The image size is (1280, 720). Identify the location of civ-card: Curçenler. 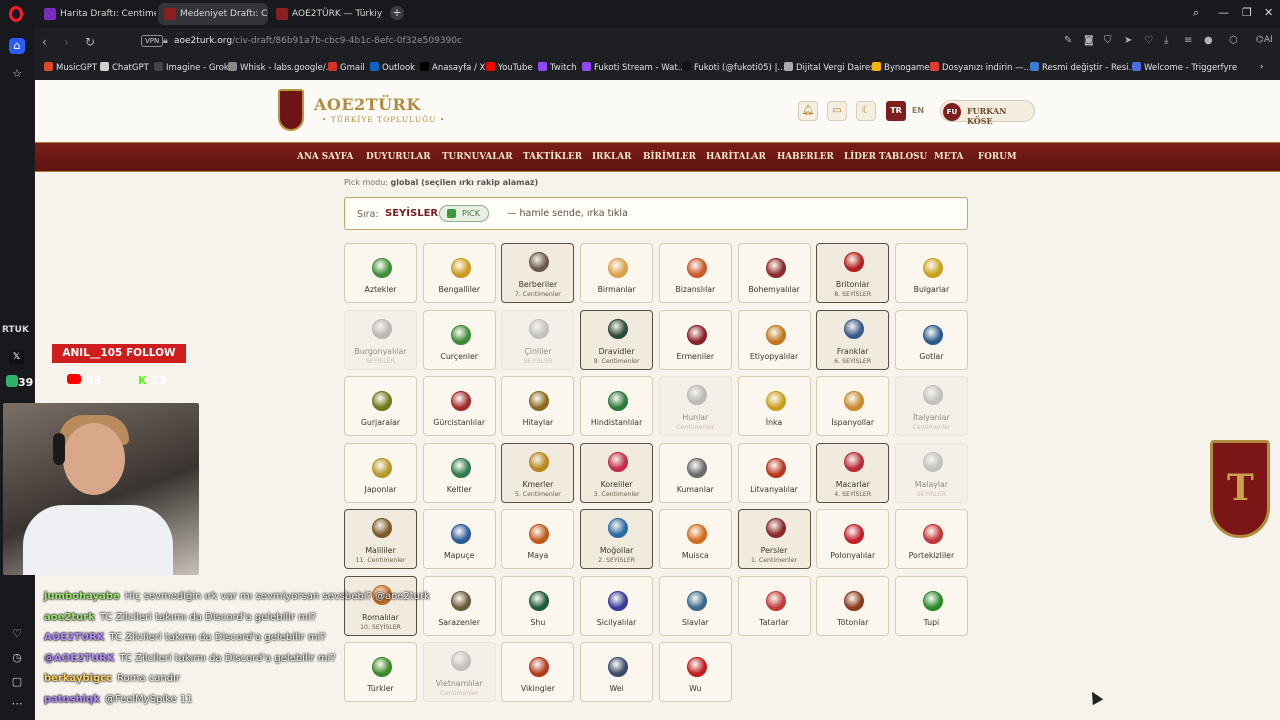
(459, 339).